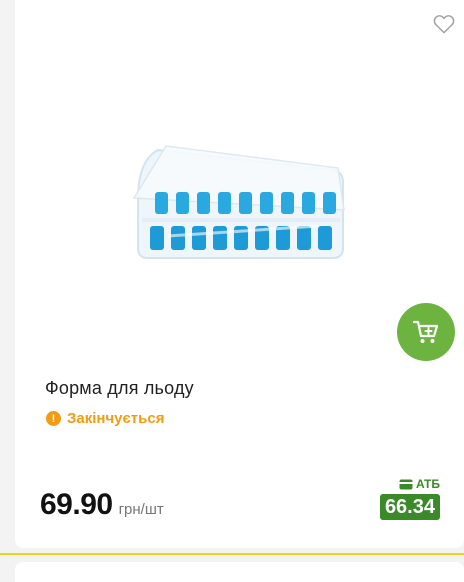 The width and height of the screenshot is (464, 582). What do you see at coordinates (427, 484) in the screenshot?
I see `card-brand-label: АТБ` at bounding box center [427, 484].